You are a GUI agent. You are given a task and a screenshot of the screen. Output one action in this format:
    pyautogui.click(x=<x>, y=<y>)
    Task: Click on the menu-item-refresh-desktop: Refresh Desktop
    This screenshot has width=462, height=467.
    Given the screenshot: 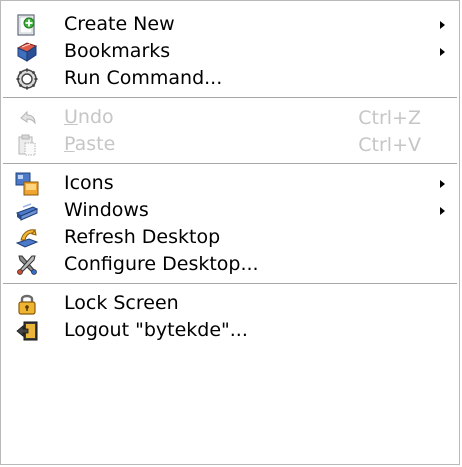 What is the action you would take?
    pyautogui.click(x=230, y=237)
    